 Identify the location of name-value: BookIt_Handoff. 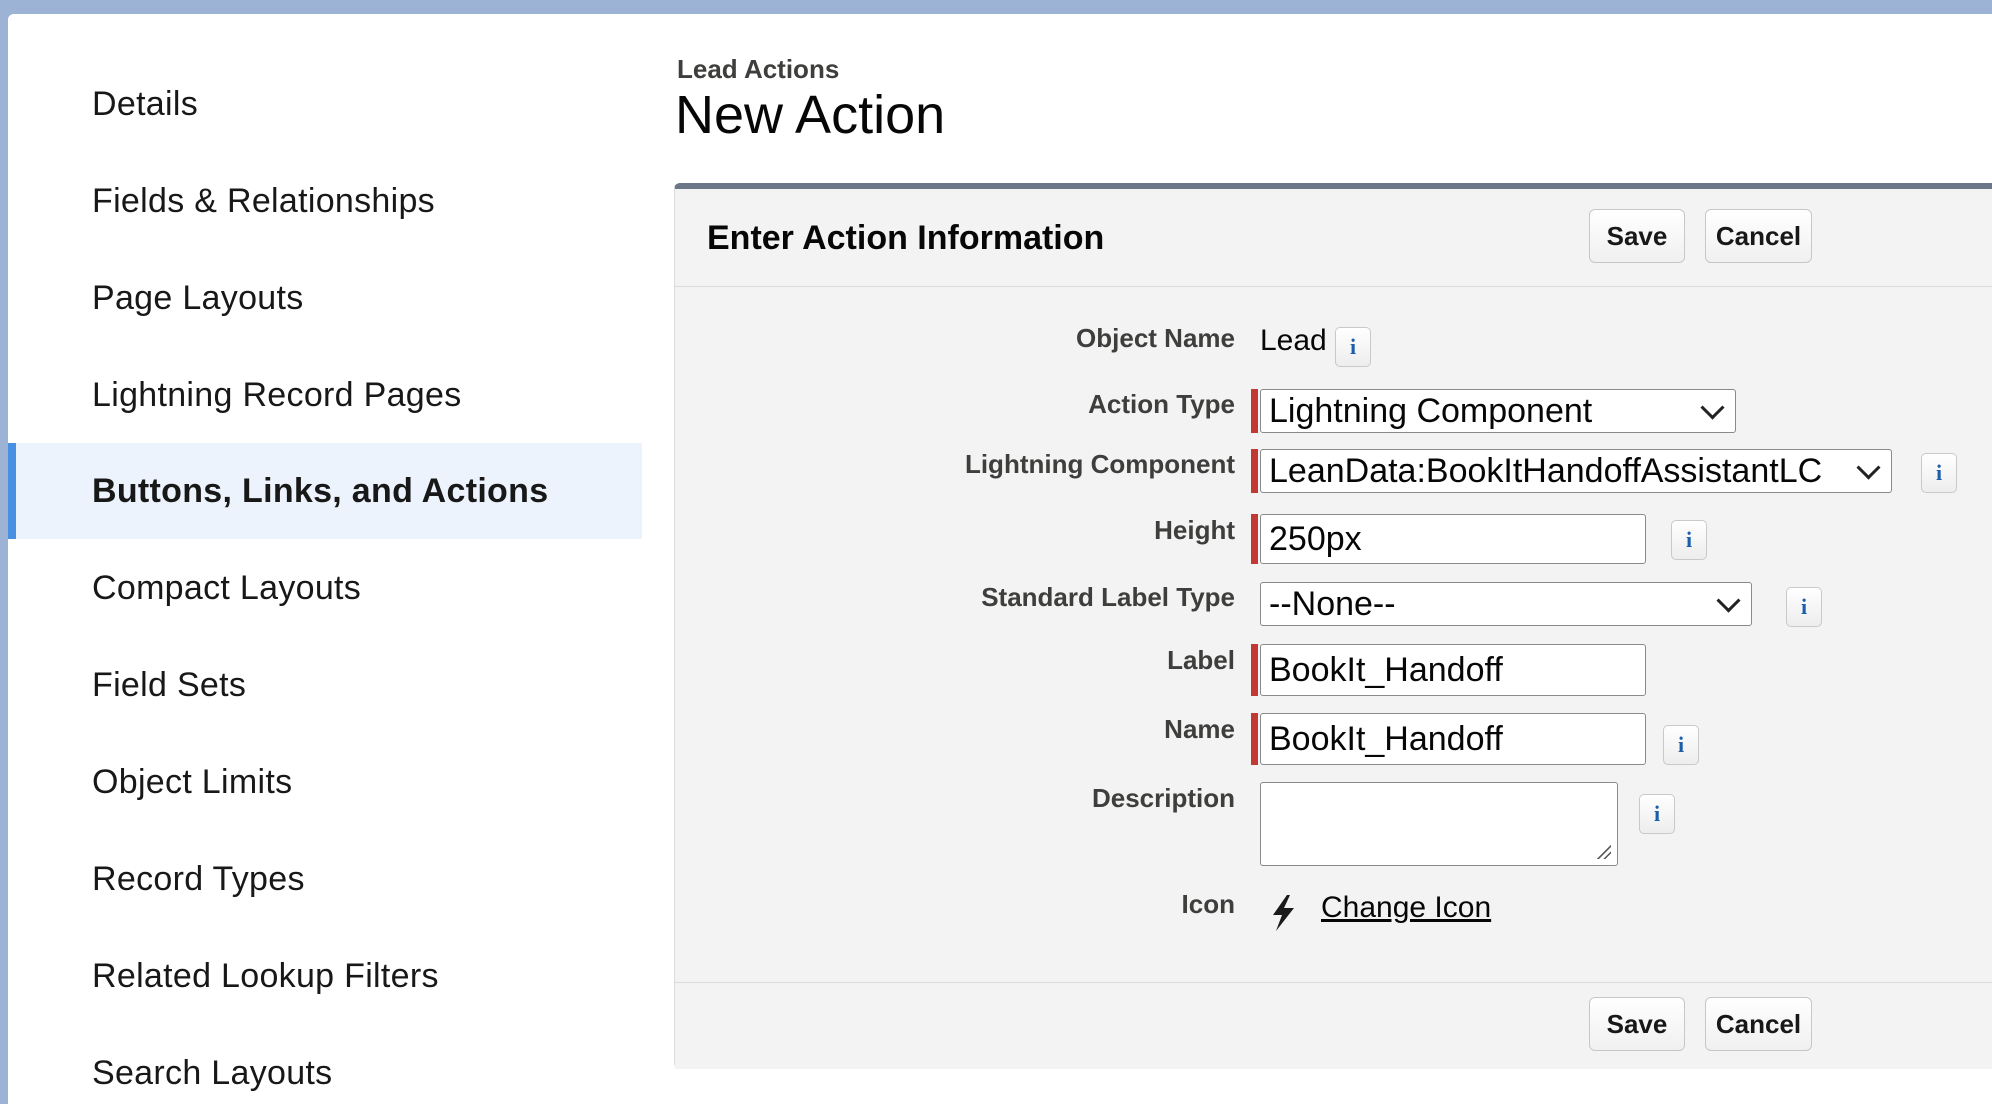
(1386, 738).